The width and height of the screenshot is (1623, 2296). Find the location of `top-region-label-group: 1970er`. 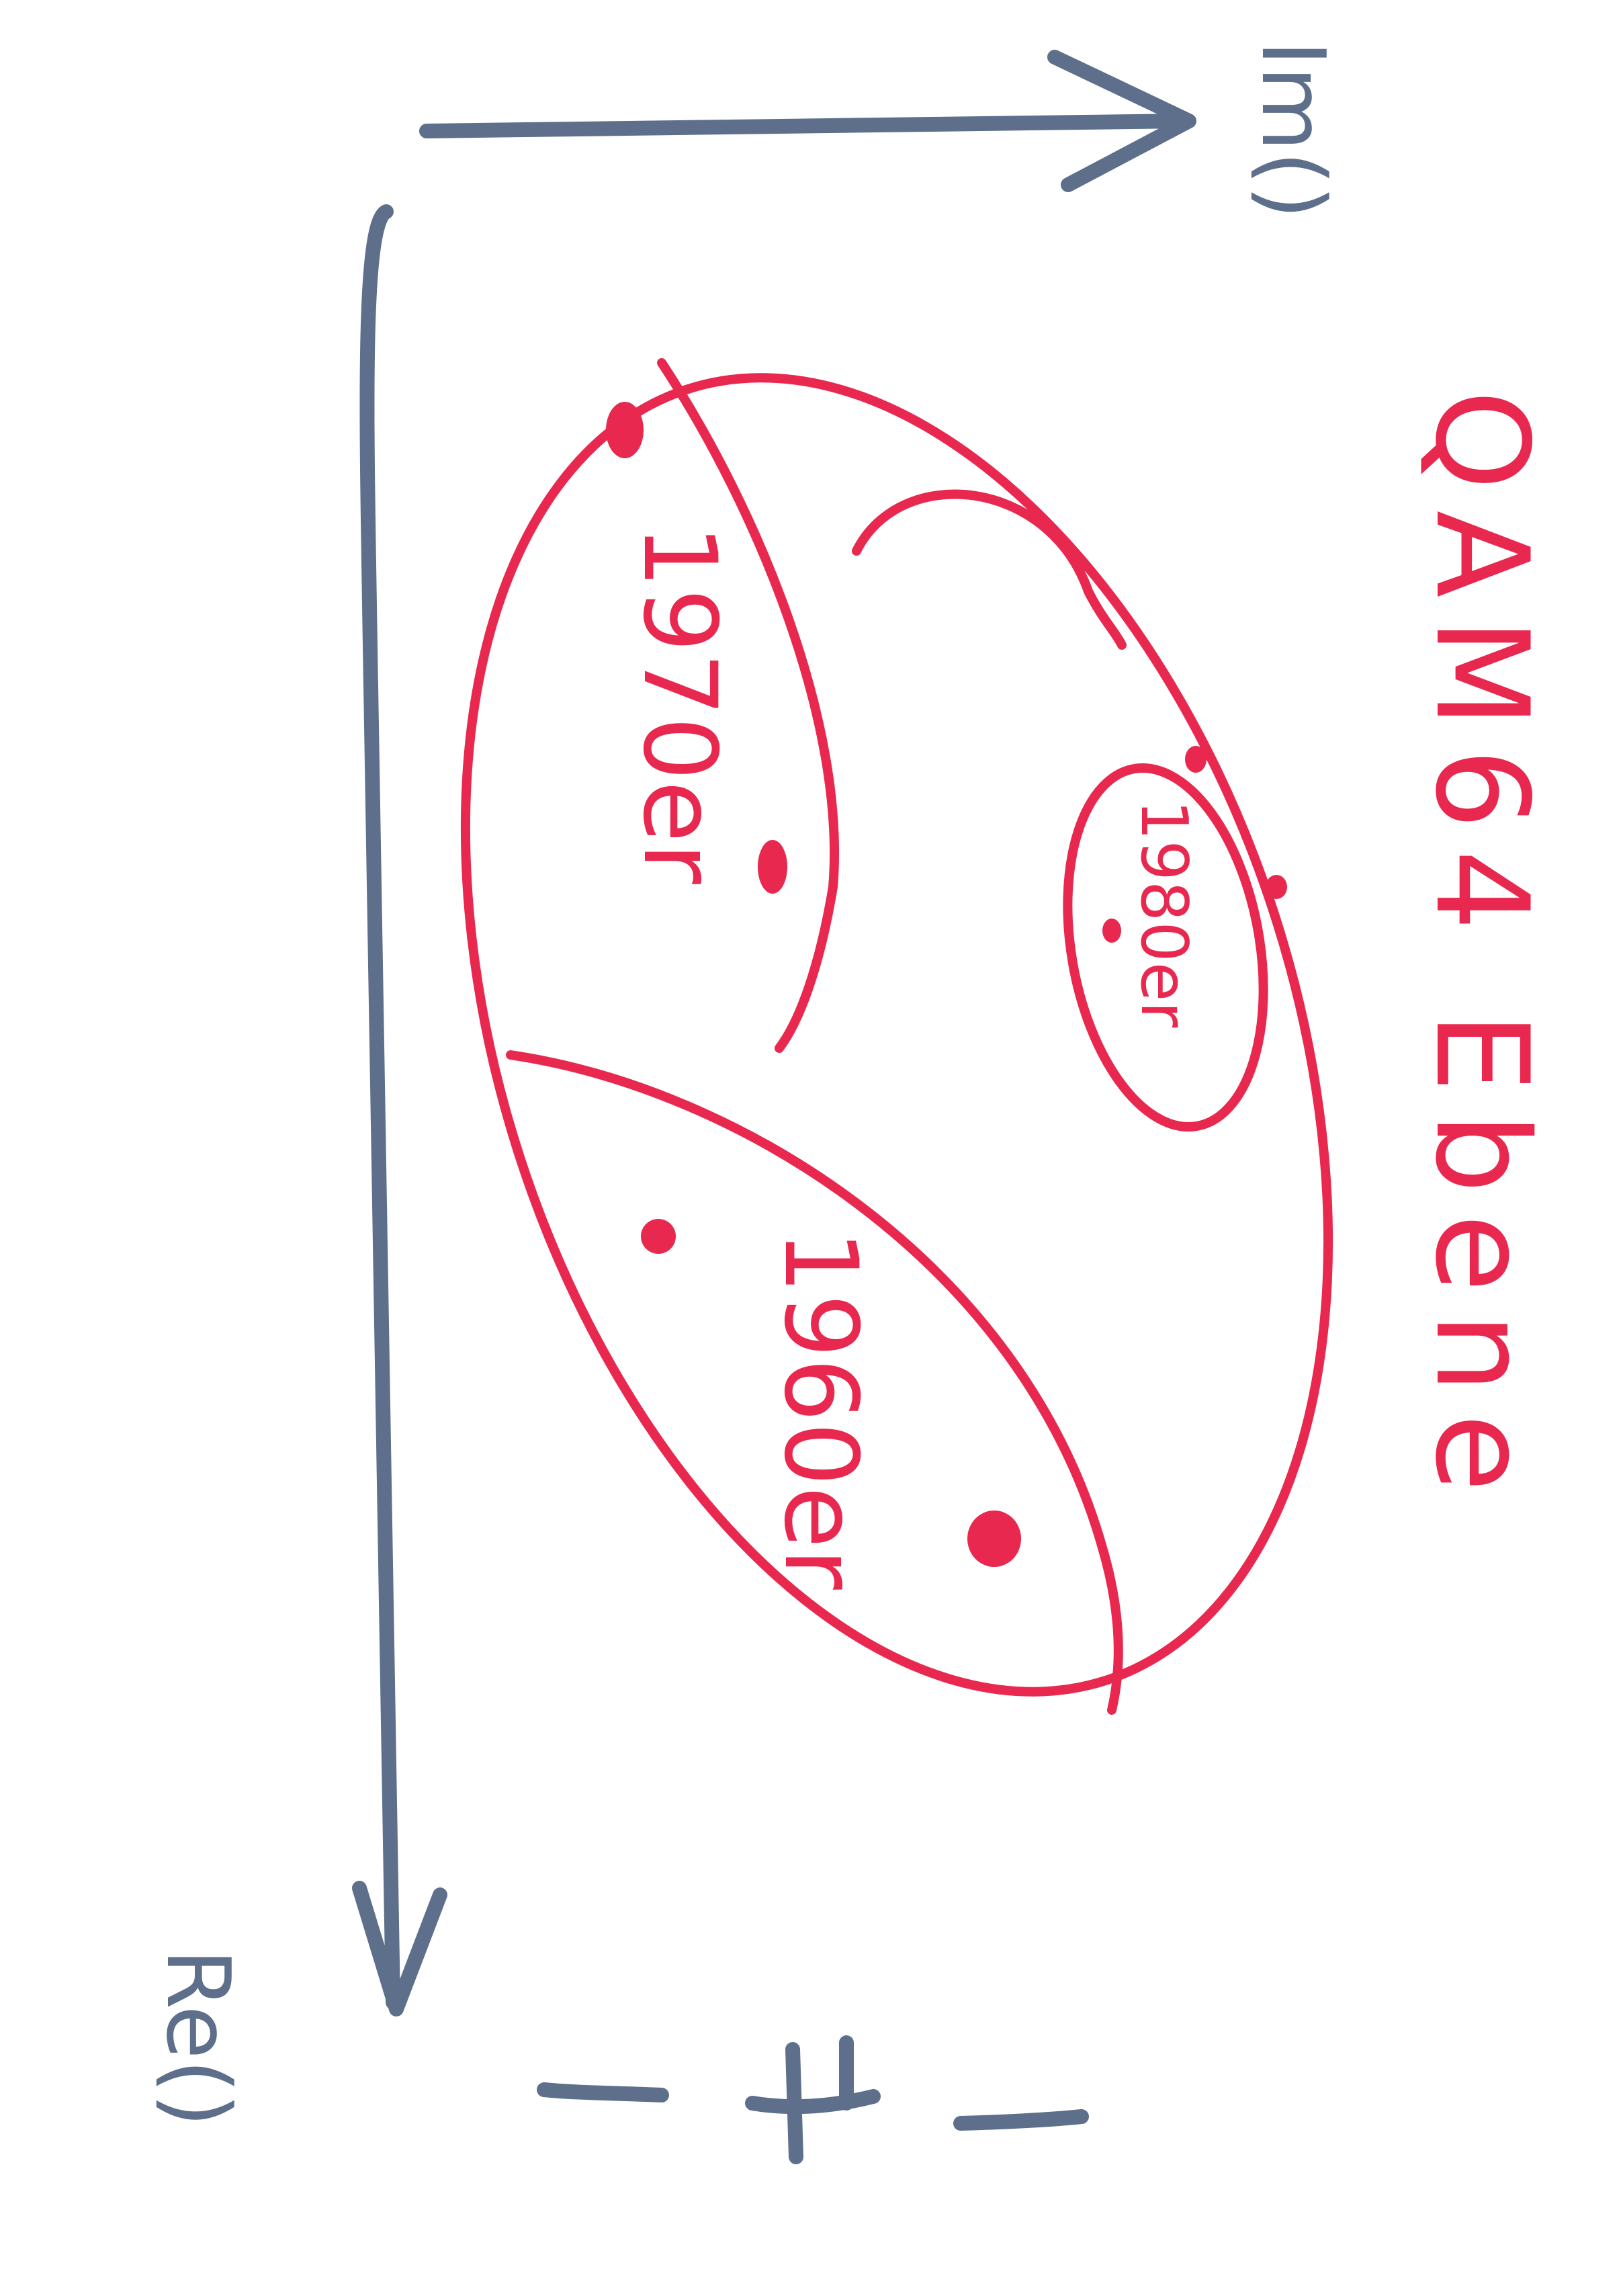

top-region-label-group: 1970er is located at coordinates (679, 704).